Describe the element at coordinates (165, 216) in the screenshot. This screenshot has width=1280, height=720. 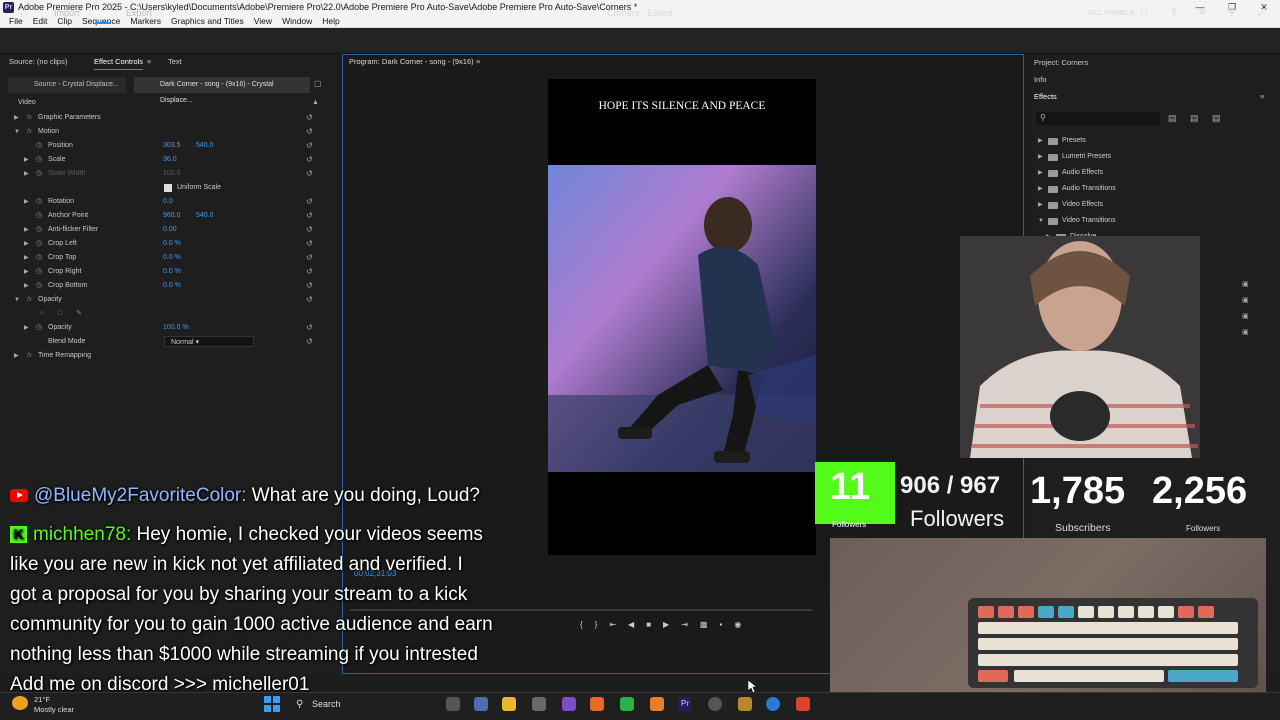
I see `effect-row: ◷ Anchor Point 960.0 540.0 ↺` at that location.